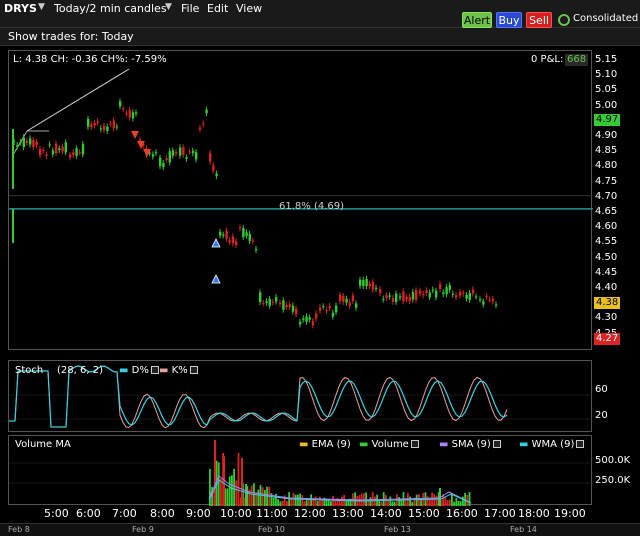  Describe the element at coordinates (606, 257) in the screenshot. I see `price-ytick: 4.50` at that location.